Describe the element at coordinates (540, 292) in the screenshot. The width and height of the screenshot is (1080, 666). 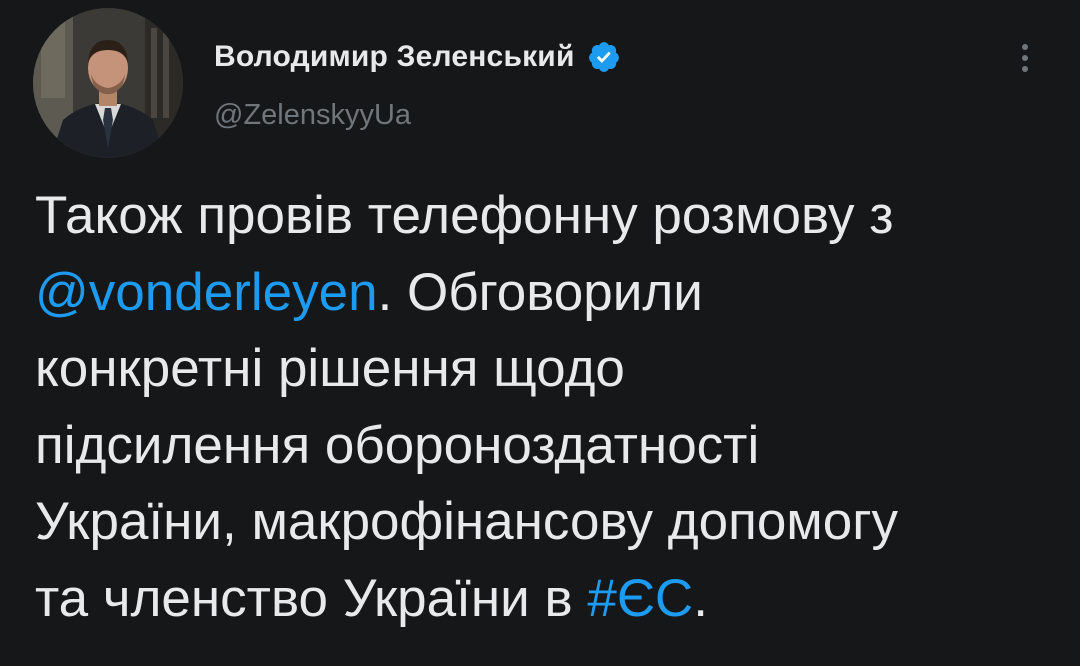
I see `tweet-line-text: . Обговорили` at that location.